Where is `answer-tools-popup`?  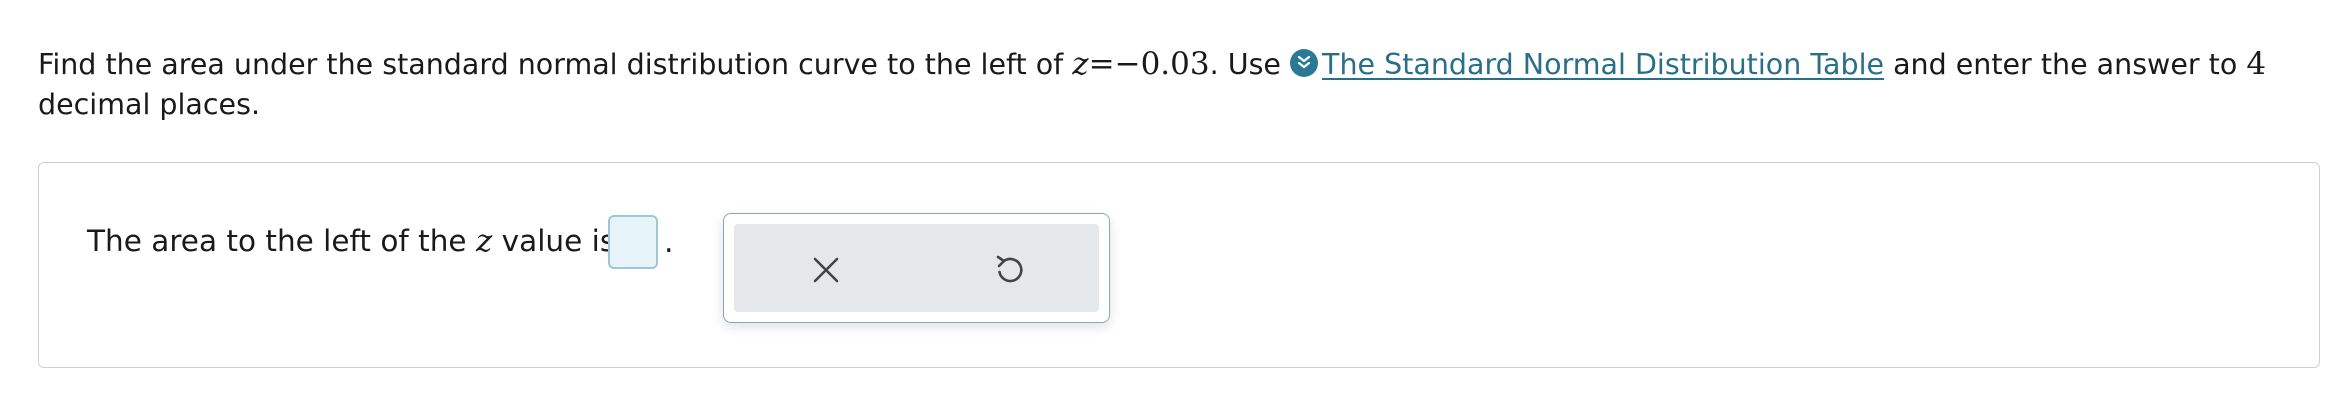
answer-tools-popup is located at coordinates (916, 268).